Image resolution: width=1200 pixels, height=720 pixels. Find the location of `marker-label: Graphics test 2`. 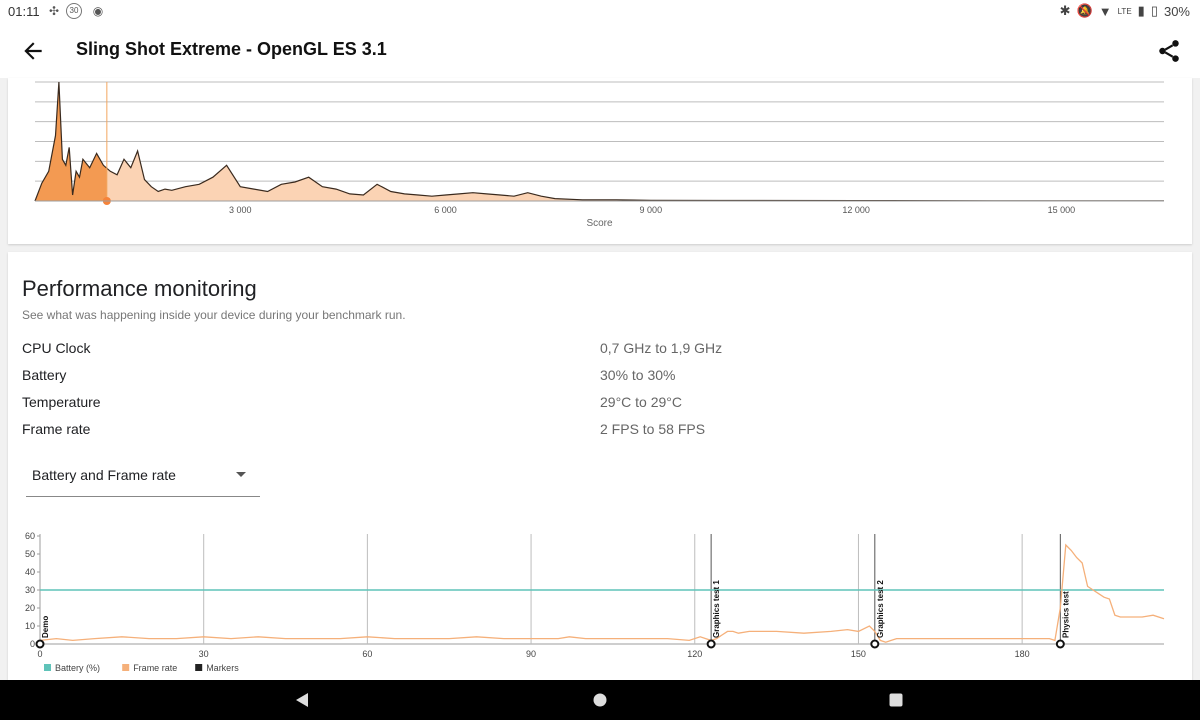

marker-label: Graphics test 2 is located at coordinates (880, 609).